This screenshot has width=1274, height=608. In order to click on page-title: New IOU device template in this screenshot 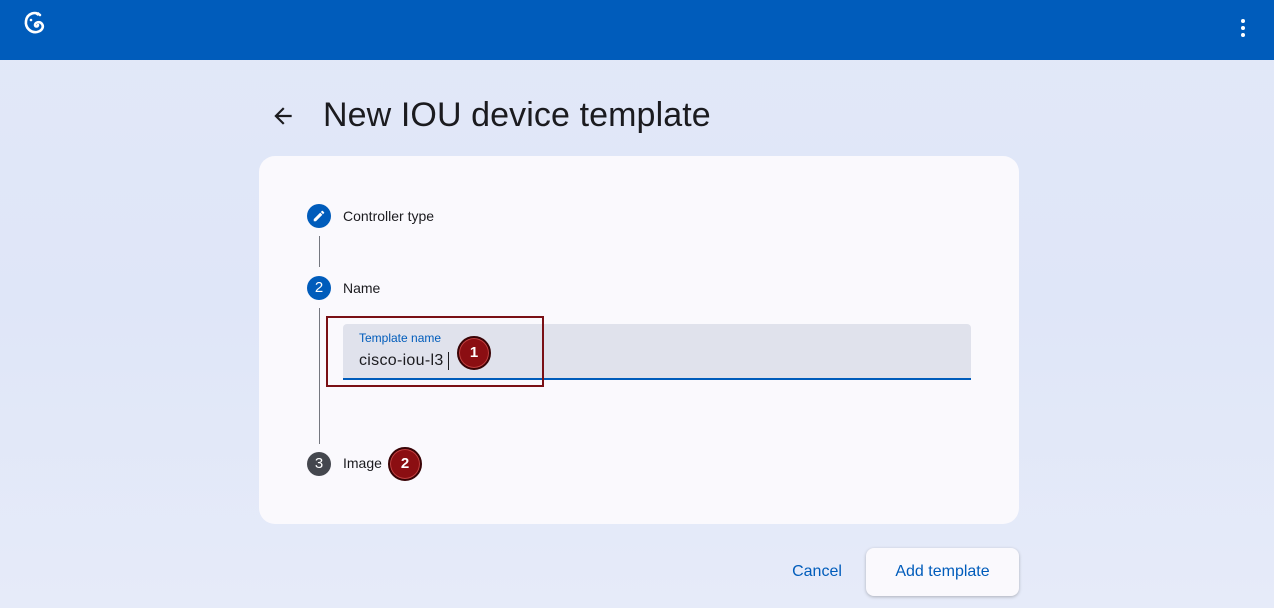, I will do `click(517, 115)`.